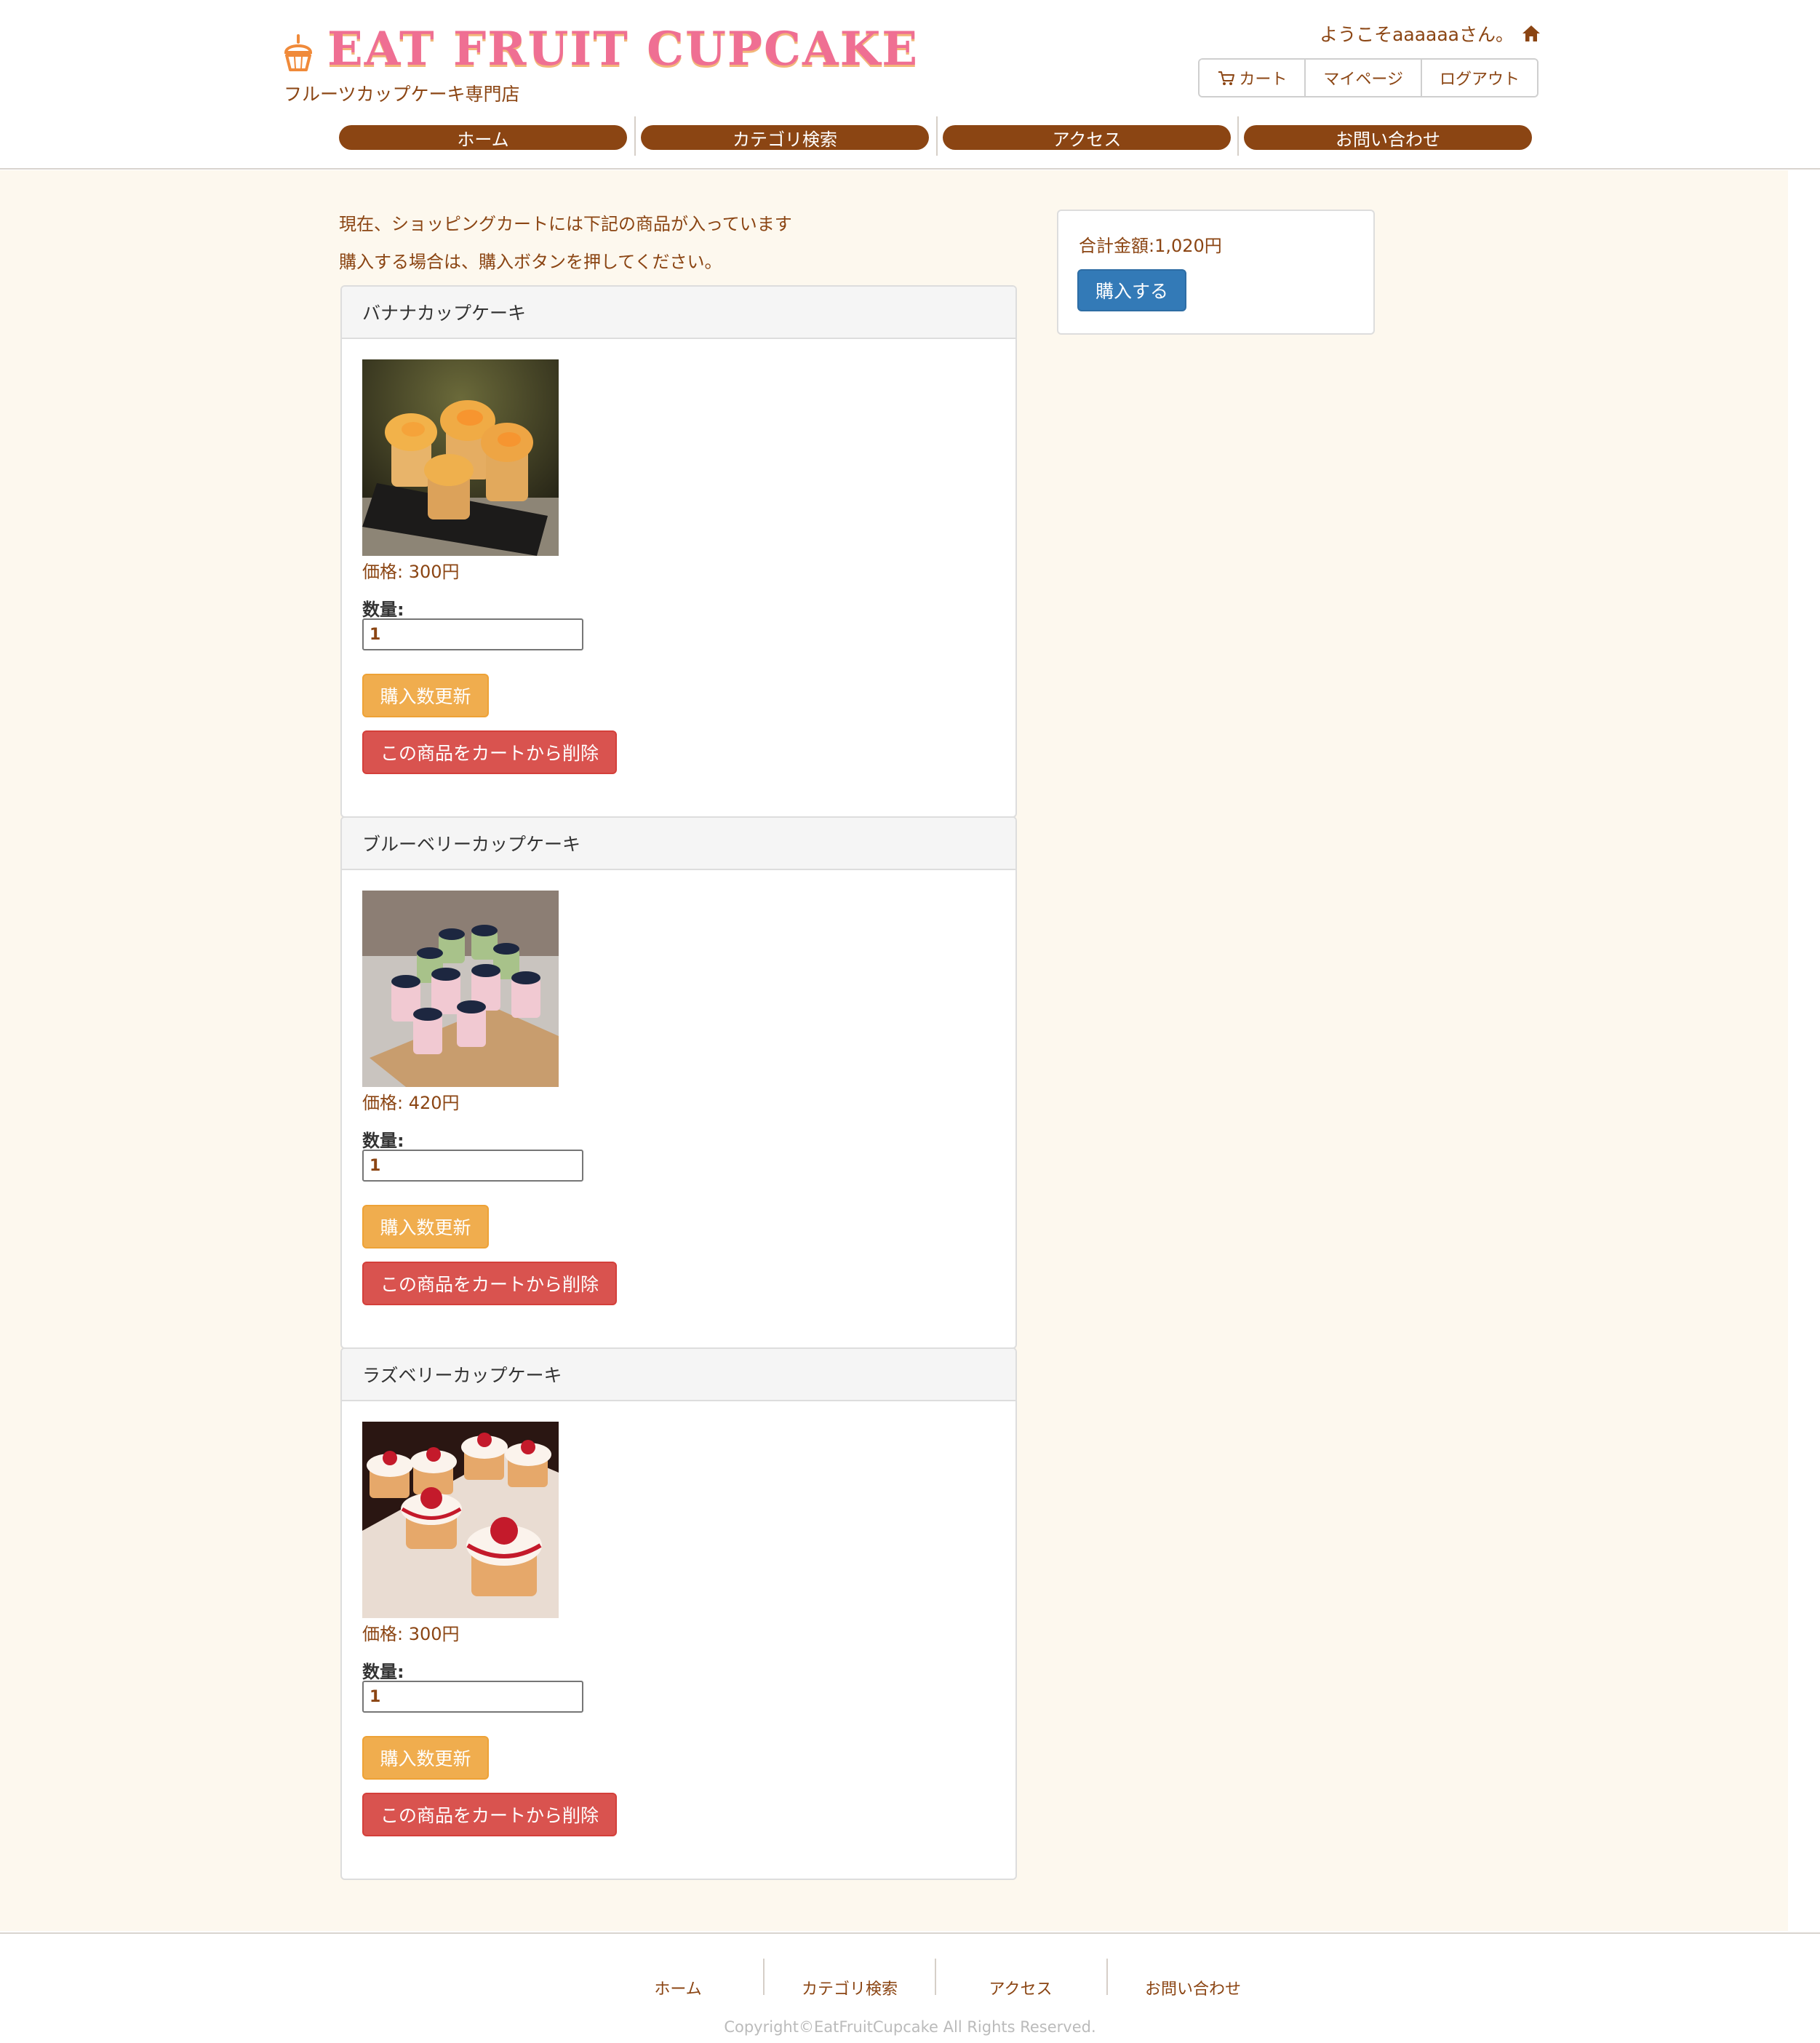 Image resolution: width=1820 pixels, height=2043 pixels. What do you see at coordinates (678, 1375) in the screenshot?
I see `cart-item-name: ラズベリーカップケーキ` at bounding box center [678, 1375].